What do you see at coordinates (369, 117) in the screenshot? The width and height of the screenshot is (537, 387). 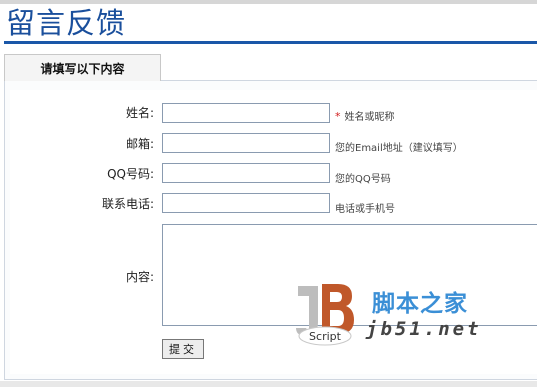 I see `name-hint-text: 姓名或昵称` at bounding box center [369, 117].